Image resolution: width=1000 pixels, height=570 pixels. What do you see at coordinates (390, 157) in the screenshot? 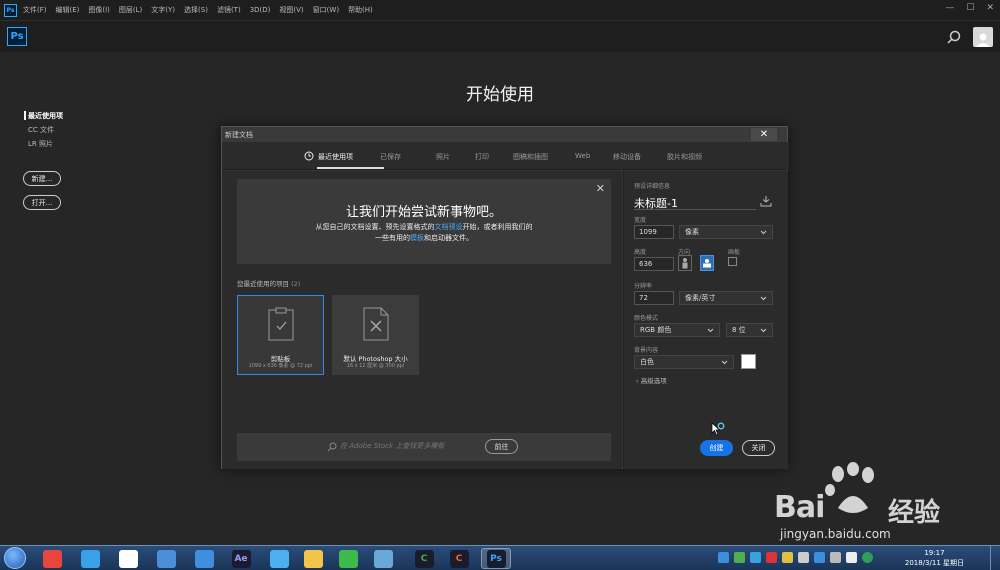
I see `tab-saved: 已保存` at bounding box center [390, 157].